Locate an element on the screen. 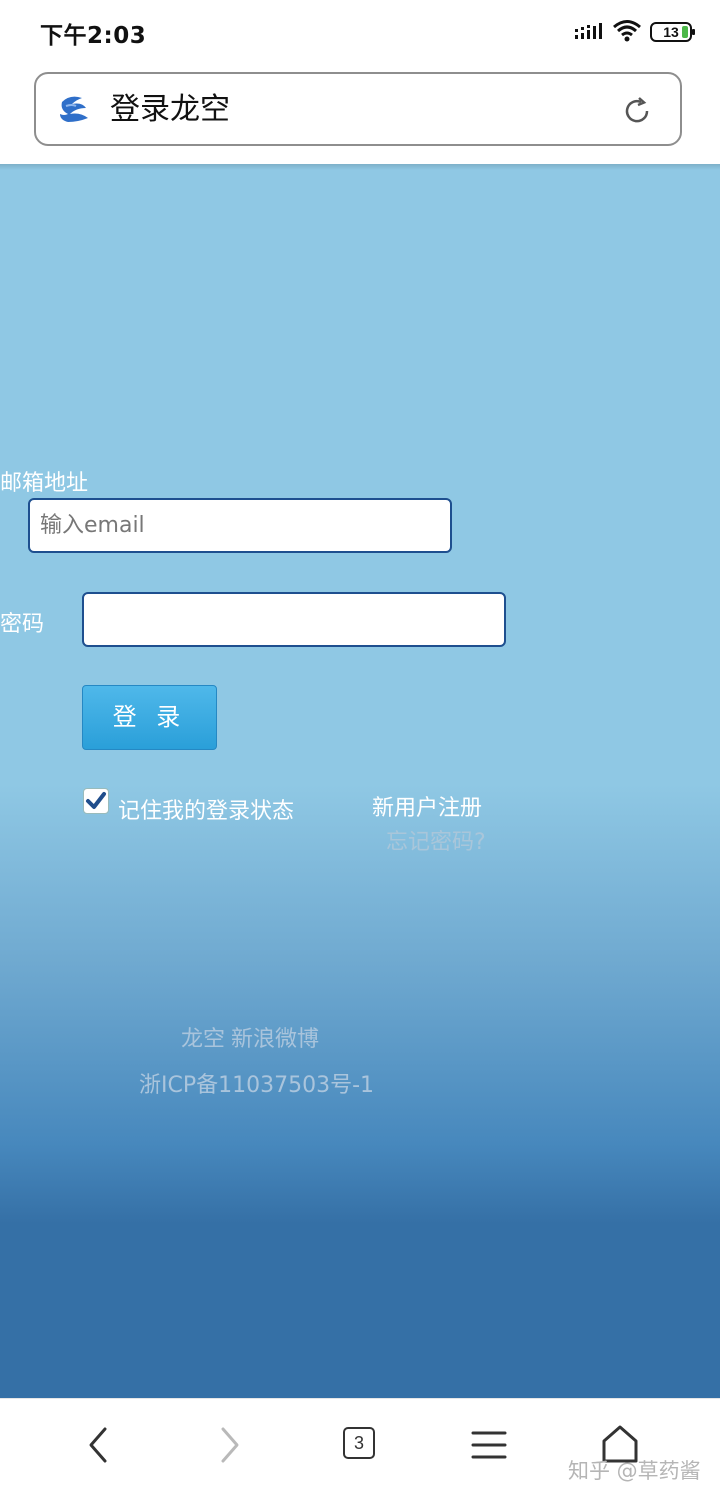 This screenshot has width=720, height=1499. footer-link-longkong: 龙空 is located at coordinates (203, 1039).